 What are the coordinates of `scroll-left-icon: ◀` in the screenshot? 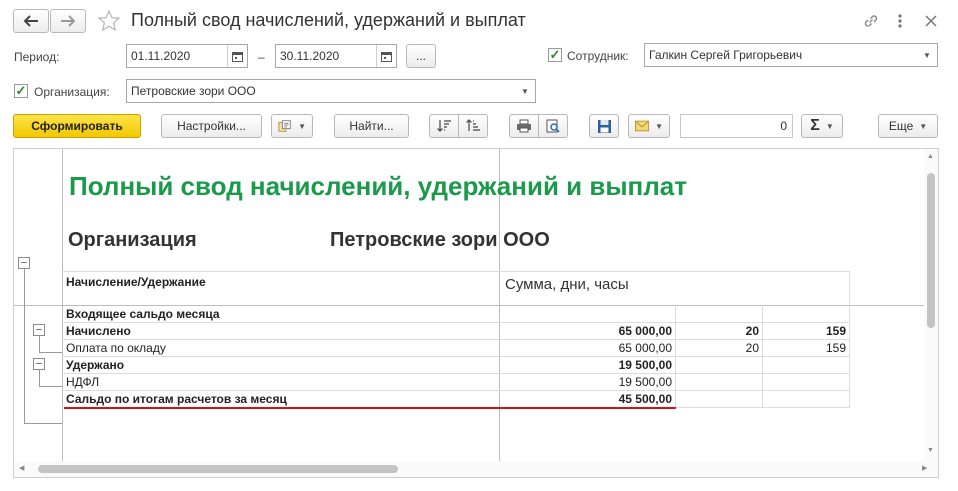 It's located at (21, 468).